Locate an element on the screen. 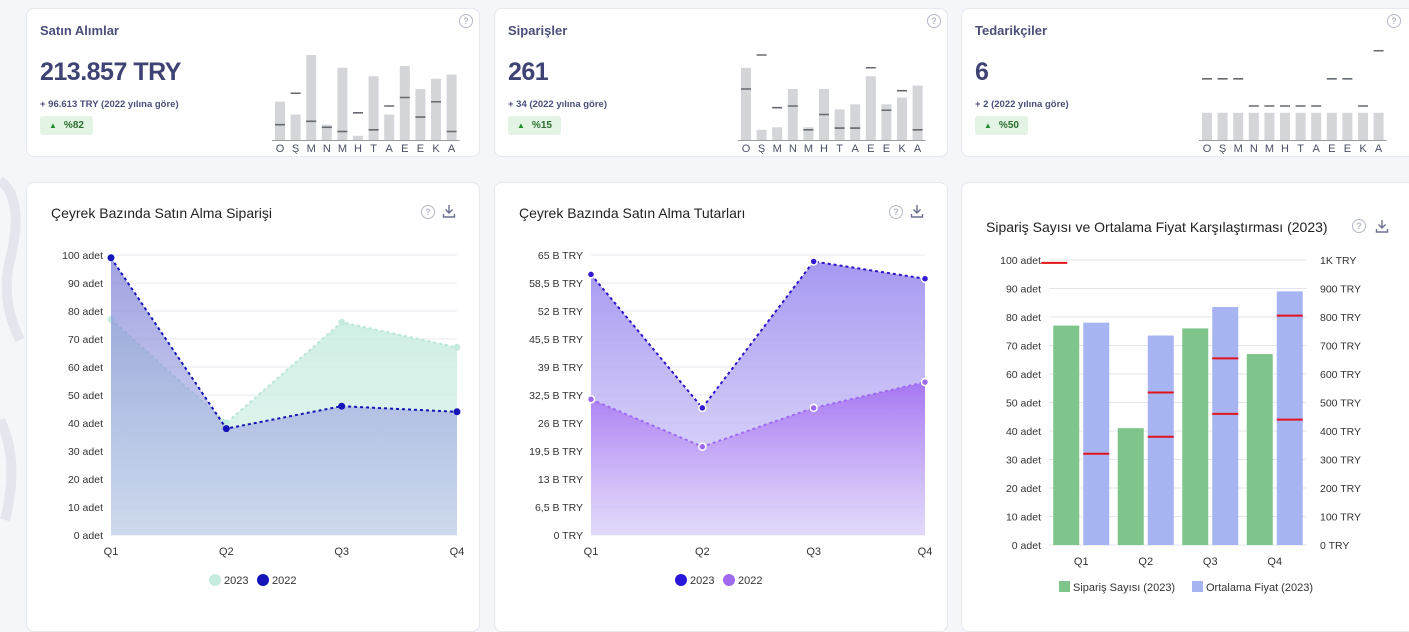 The width and height of the screenshot is (1409, 632). y-tick-label: 45,5 B TRY is located at coordinates (556, 340).